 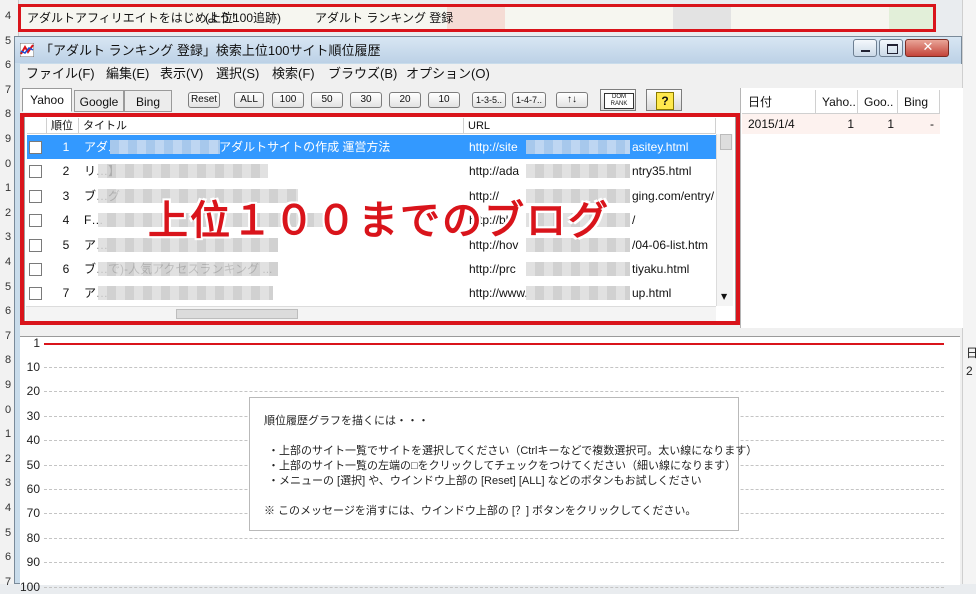 What do you see at coordinates (60, 74) in the screenshot?
I see `menu-file: ファイル(F)` at bounding box center [60, 74].